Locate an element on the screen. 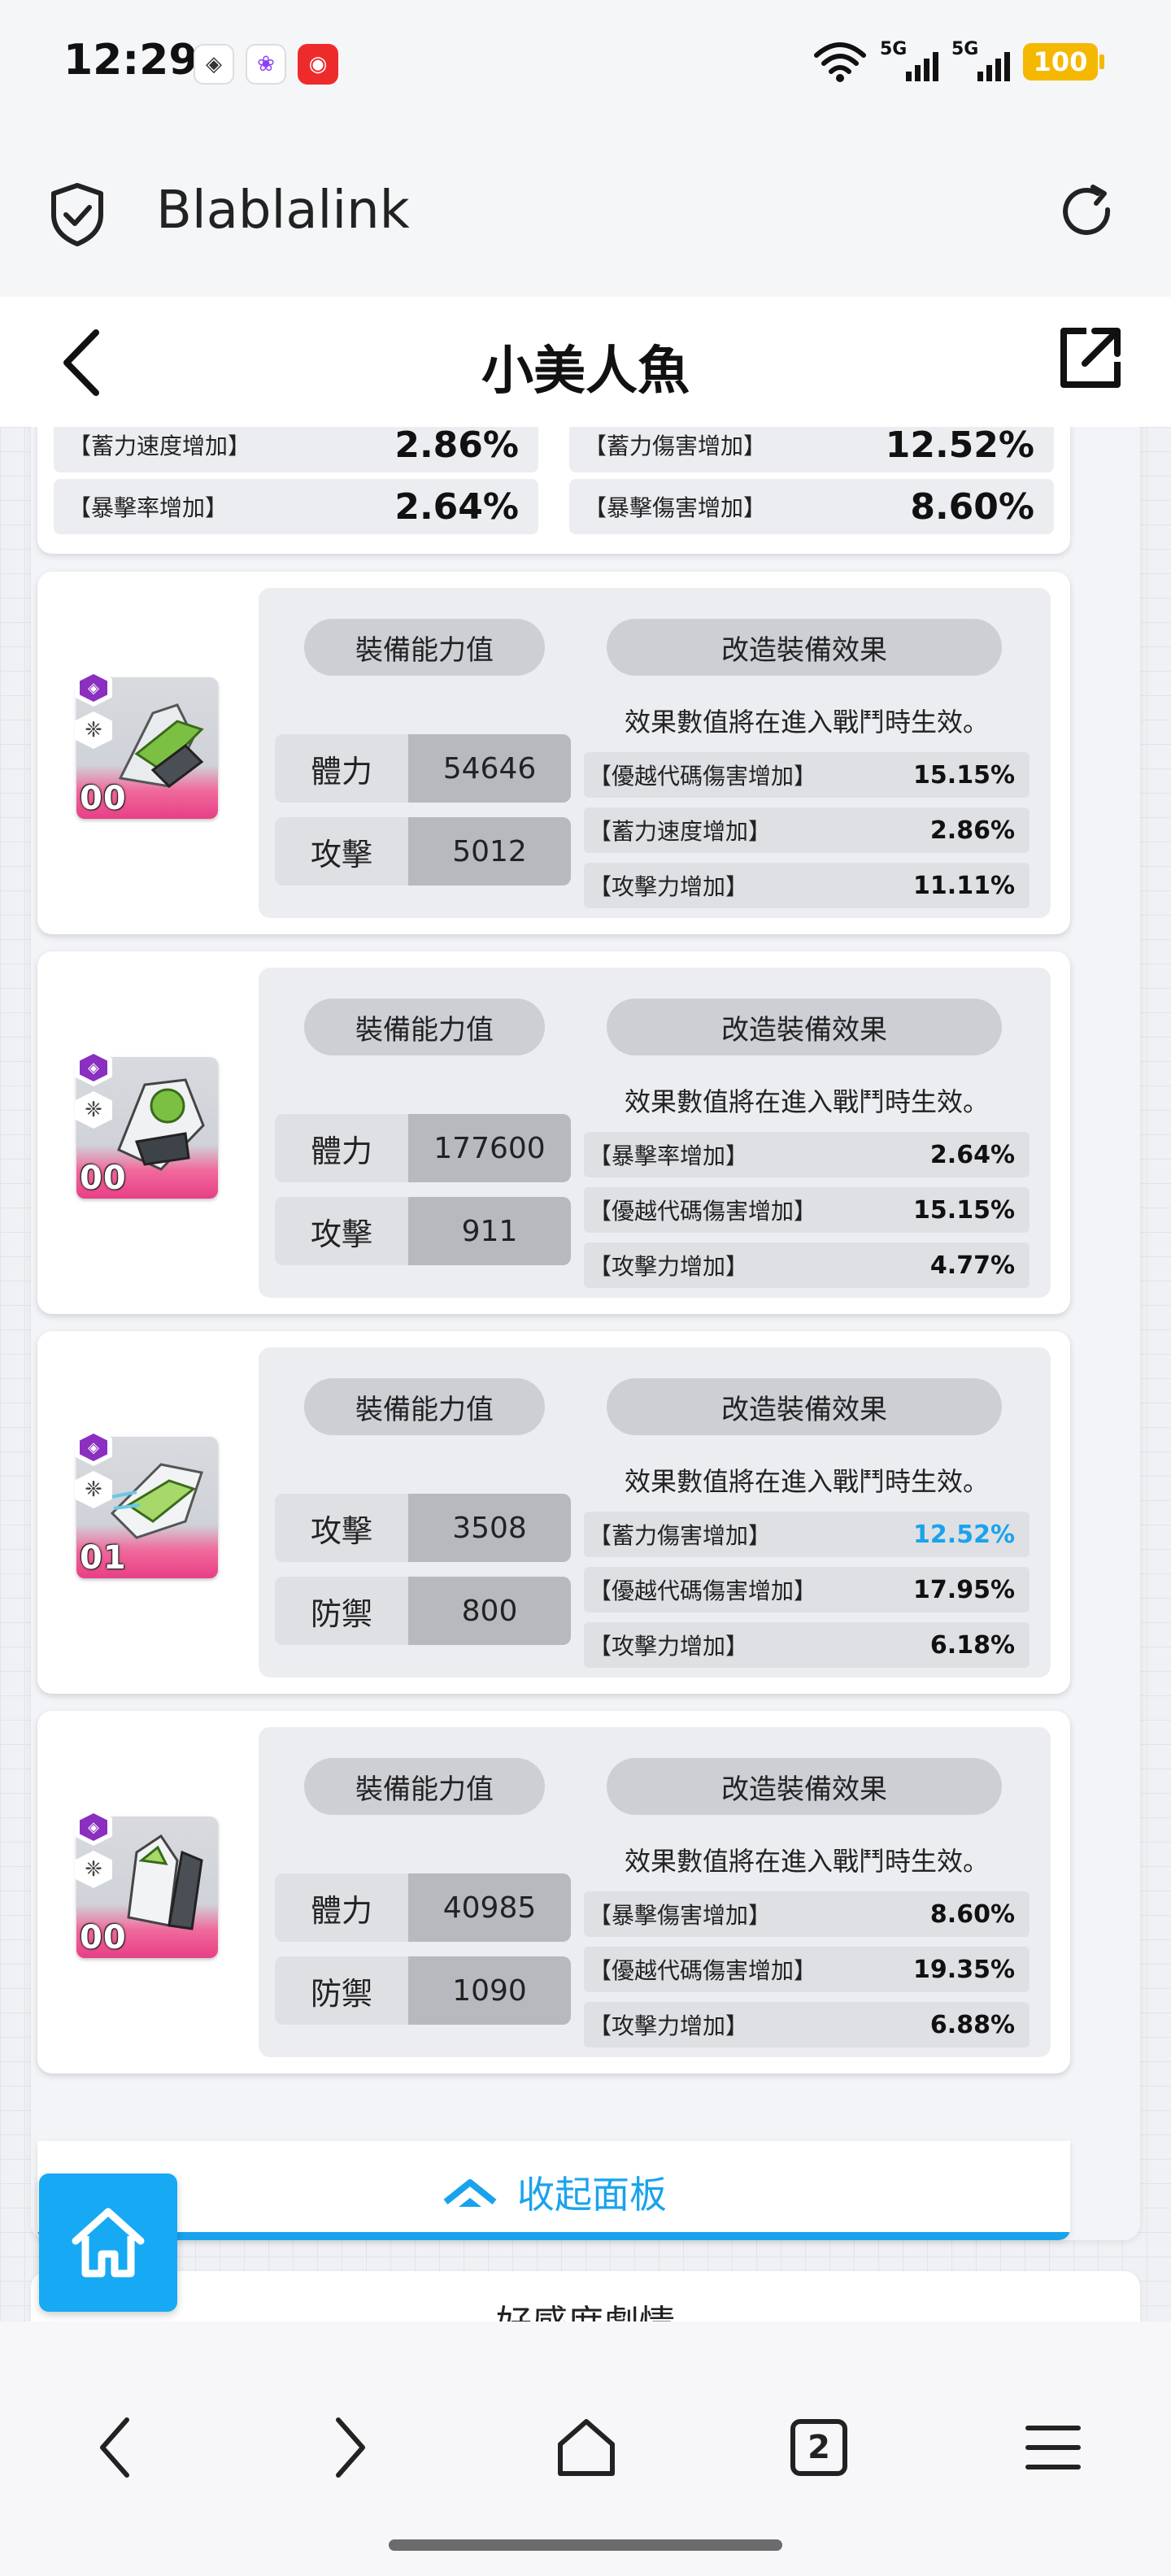  nav-menu-icon is located at coordinates (1053, 2448).